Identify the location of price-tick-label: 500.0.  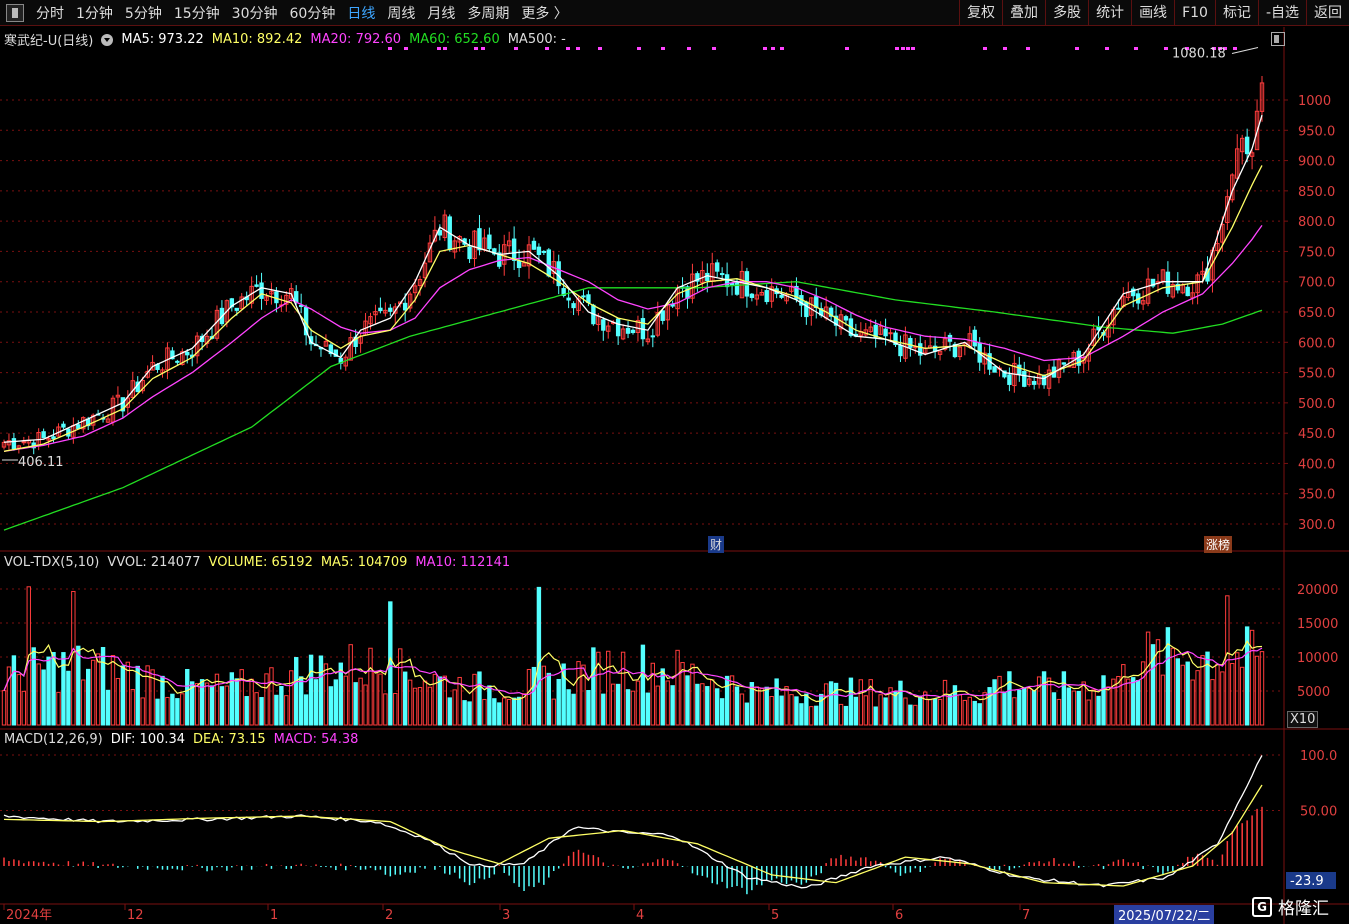
(1316, 404).